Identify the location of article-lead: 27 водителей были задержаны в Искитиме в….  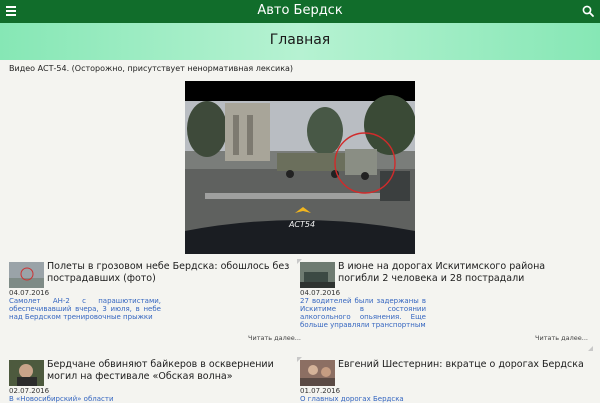
(363, 313).